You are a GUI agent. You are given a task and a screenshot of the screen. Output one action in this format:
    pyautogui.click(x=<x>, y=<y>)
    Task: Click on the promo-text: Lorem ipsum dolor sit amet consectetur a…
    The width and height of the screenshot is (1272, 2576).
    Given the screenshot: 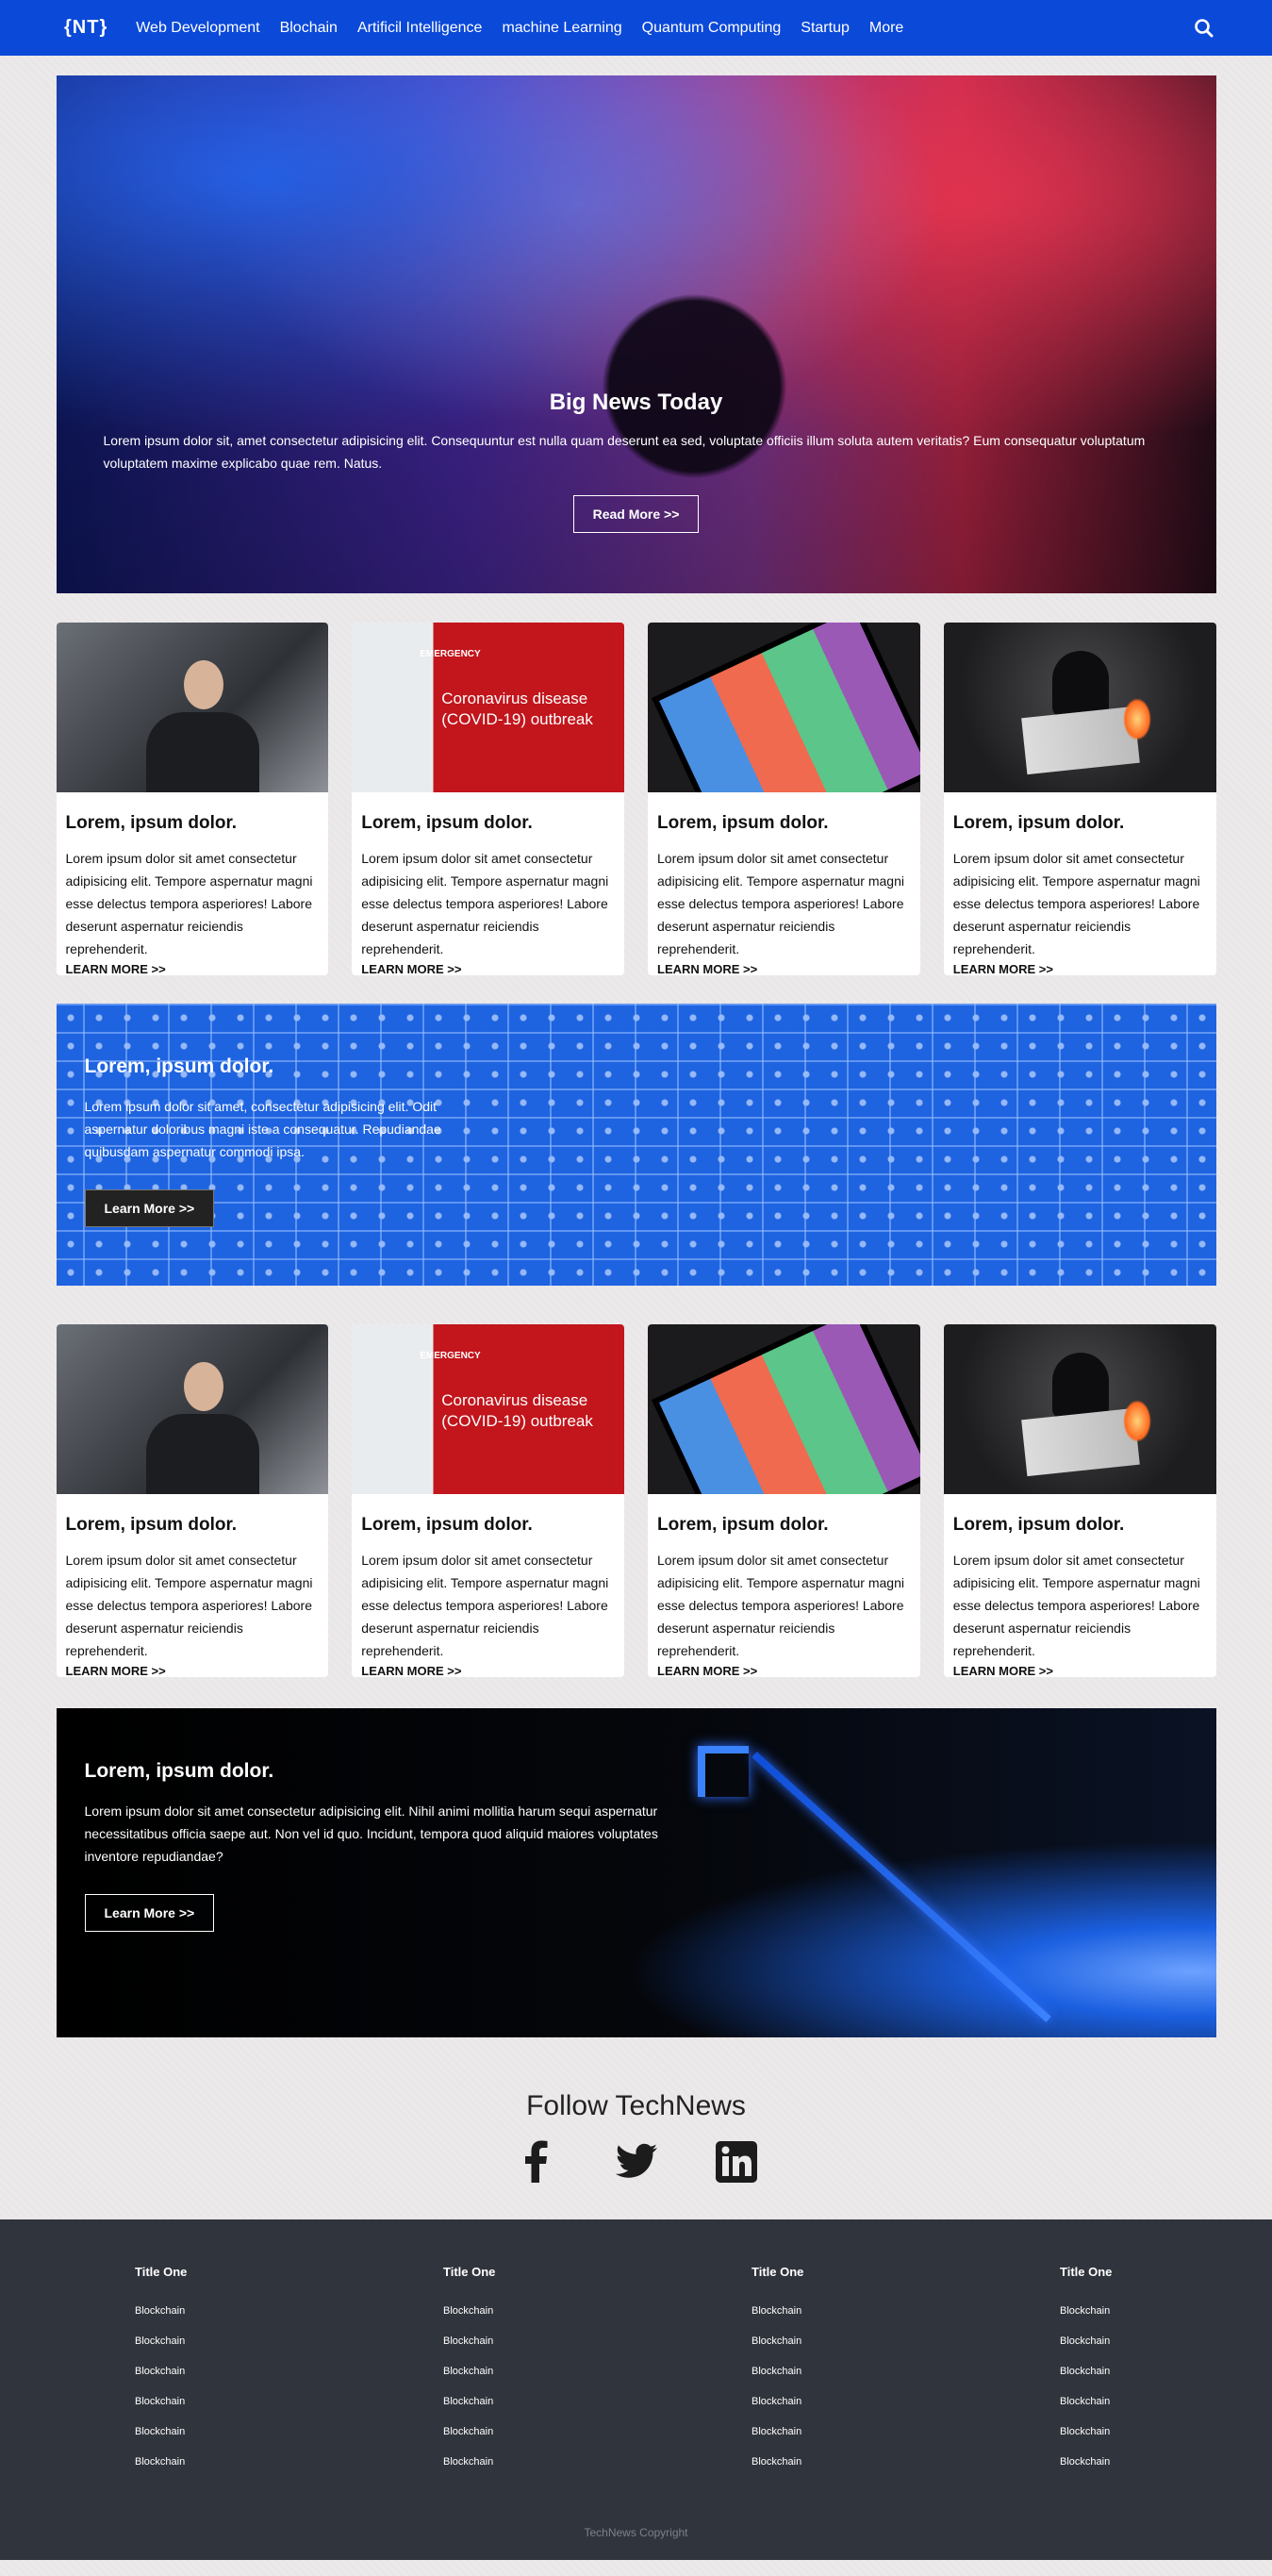 What is the action you would take?
    pyautogui.click(x=371, y=1834)
    